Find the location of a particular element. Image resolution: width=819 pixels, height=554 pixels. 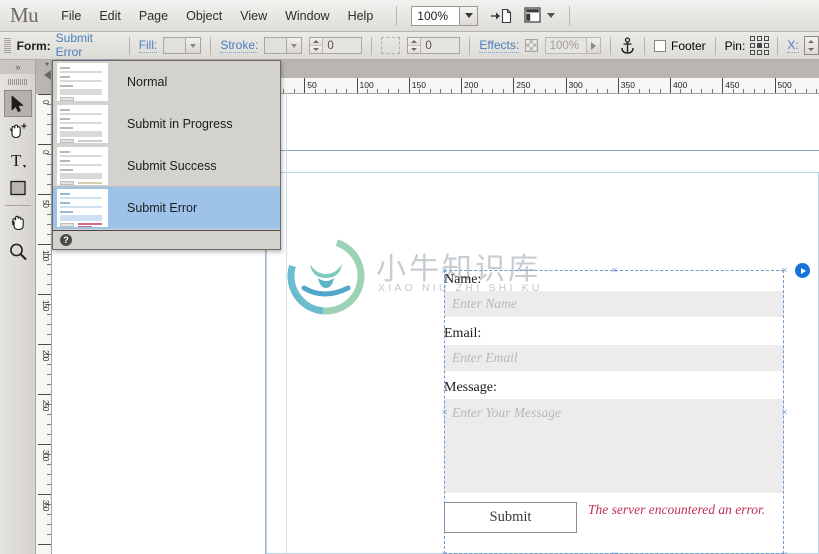

stroke-weight-value: 0 is located at coordinates (342, 45).